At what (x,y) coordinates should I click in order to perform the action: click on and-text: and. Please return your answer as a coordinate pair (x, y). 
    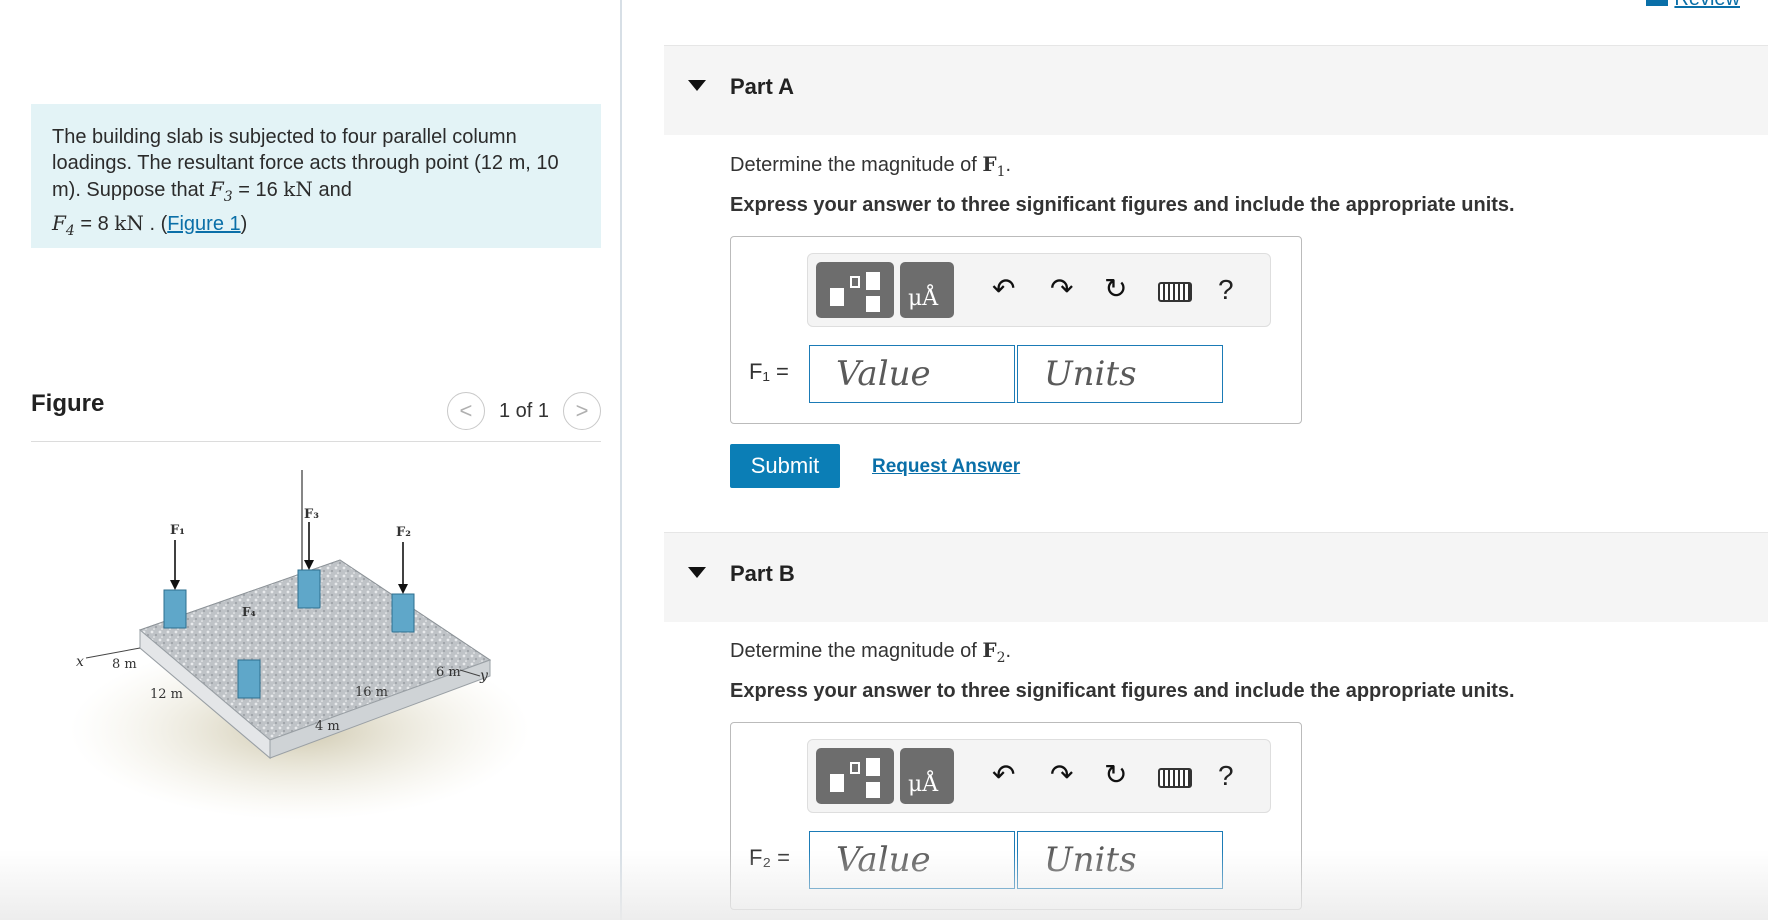
    Looking at the image, I should click on (332, 190).